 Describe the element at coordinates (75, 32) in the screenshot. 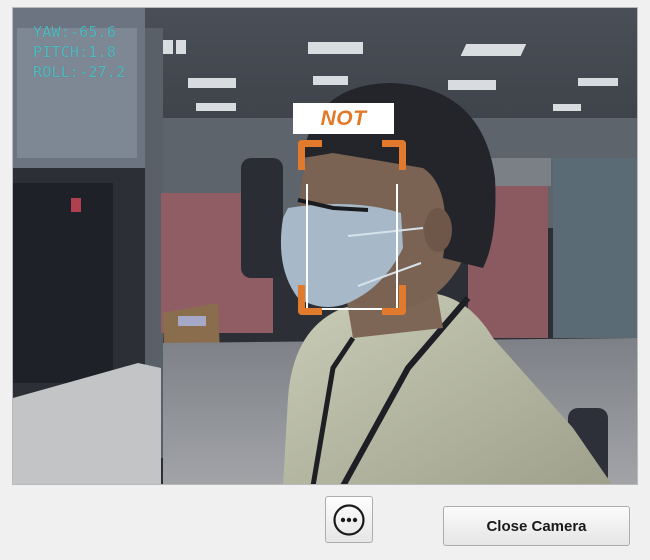

I see `yaw-readout: YAW:-65.6` at that location.